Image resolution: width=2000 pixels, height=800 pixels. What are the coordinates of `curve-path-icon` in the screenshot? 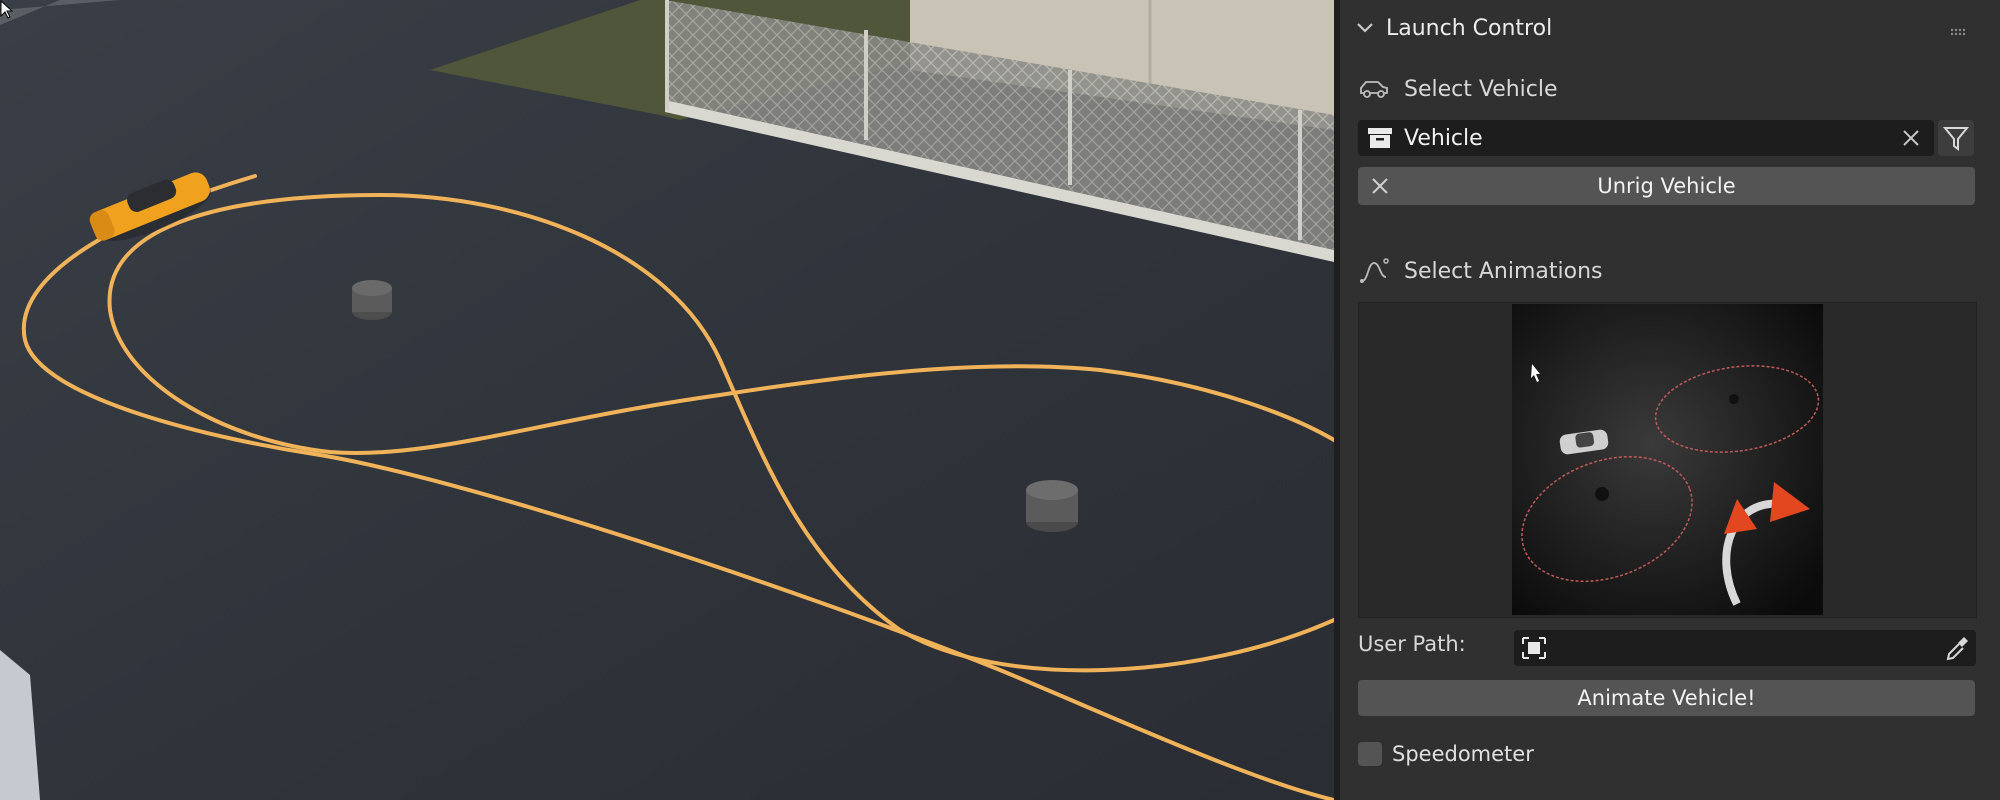 It's located at (1374, 270).